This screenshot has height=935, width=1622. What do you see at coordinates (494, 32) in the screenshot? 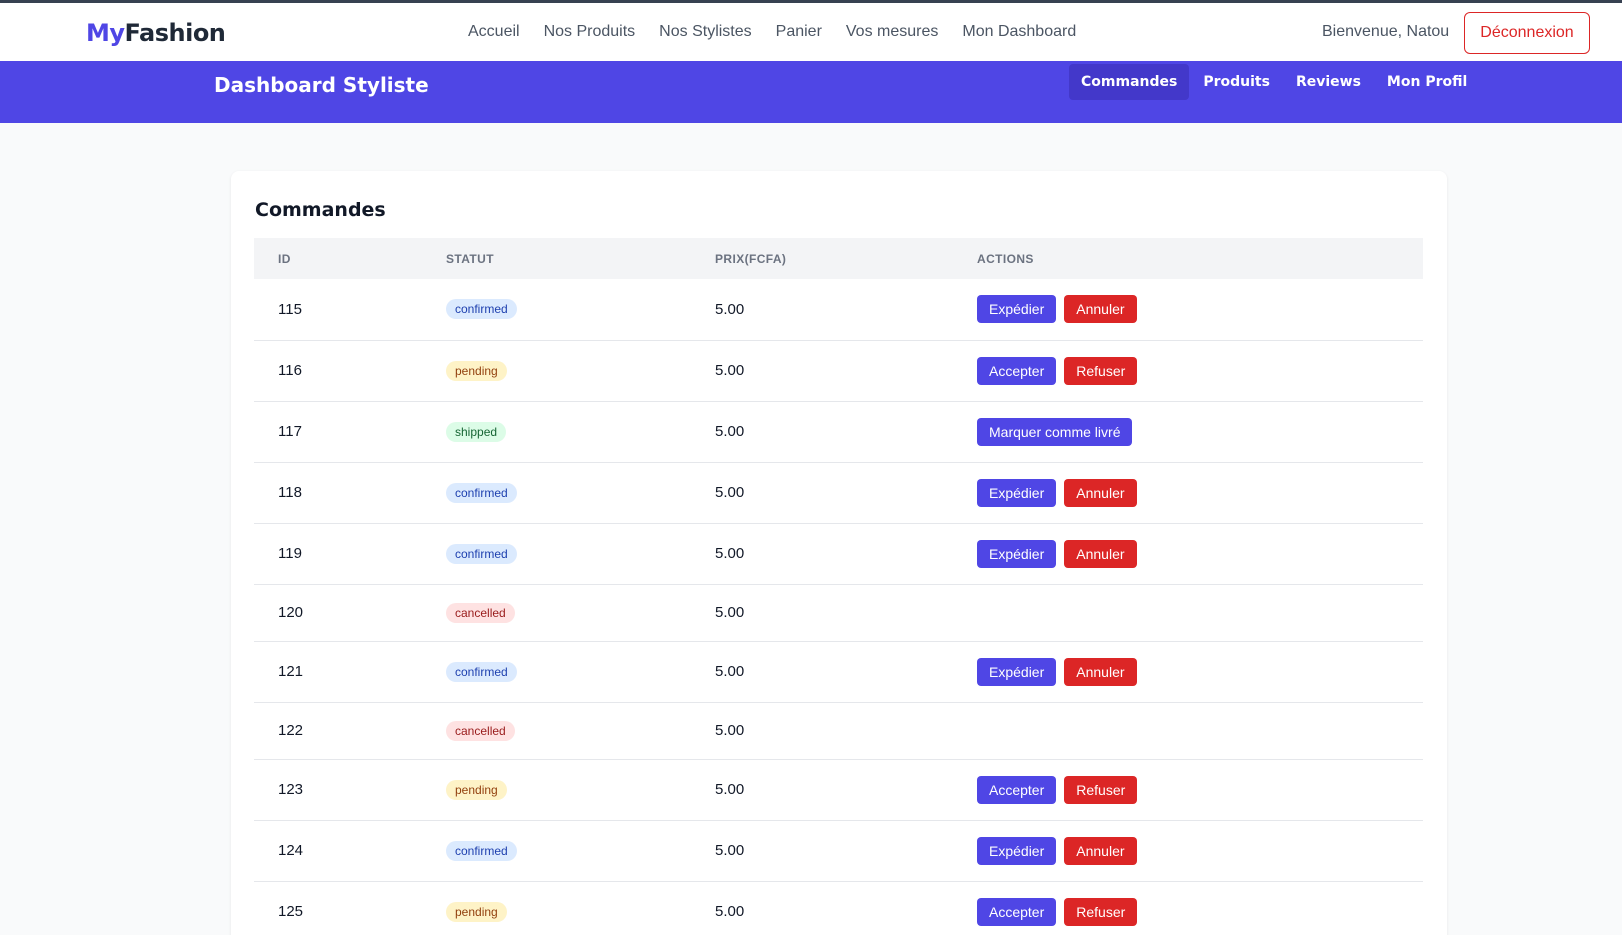
I see `nav-link-accueil: Accueil` at bounding box center [494, 32].